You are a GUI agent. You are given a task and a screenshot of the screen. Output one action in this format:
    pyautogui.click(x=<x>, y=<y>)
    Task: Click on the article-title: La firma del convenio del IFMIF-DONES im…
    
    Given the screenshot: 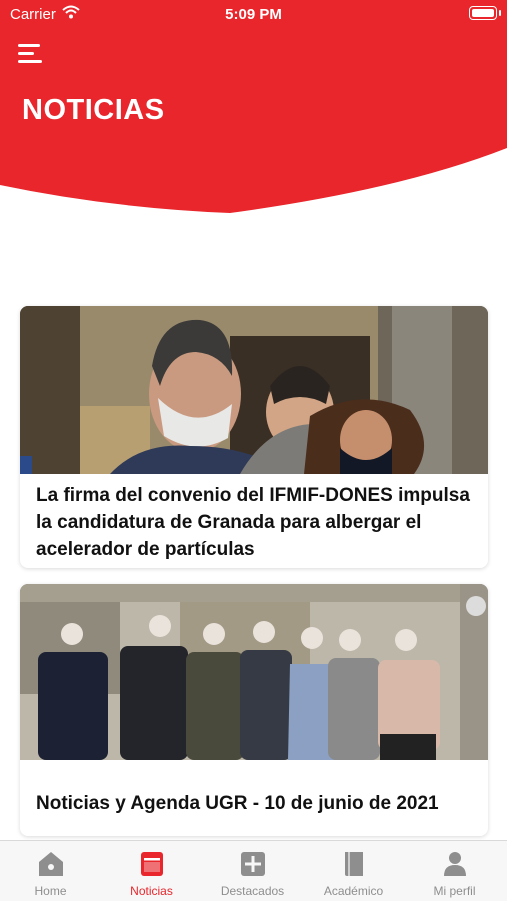 What is the action you would take?
    pyautogui.click(x=253, y=522)
    